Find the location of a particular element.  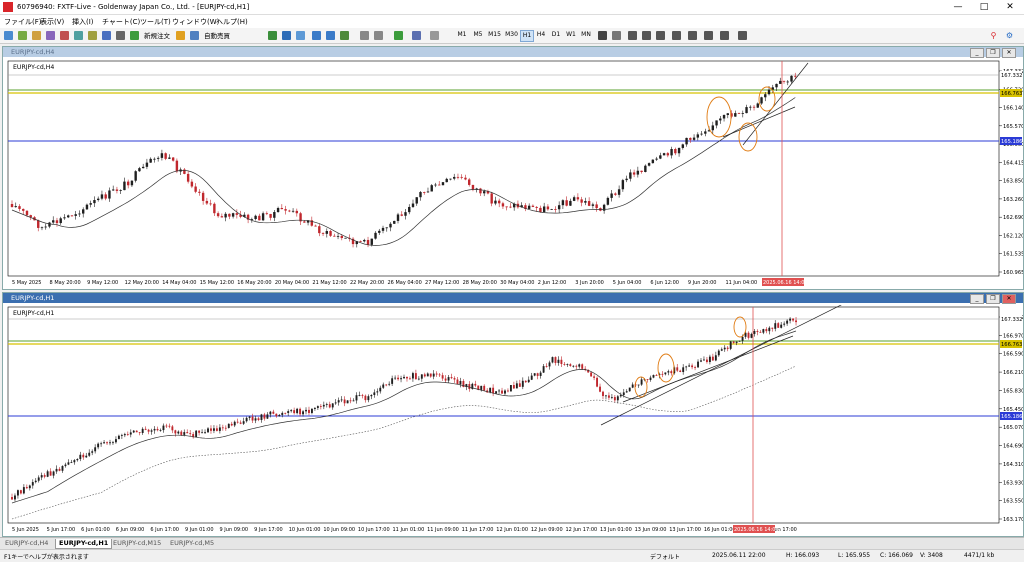

minimize-button: — is located at coordinates (958, 7).